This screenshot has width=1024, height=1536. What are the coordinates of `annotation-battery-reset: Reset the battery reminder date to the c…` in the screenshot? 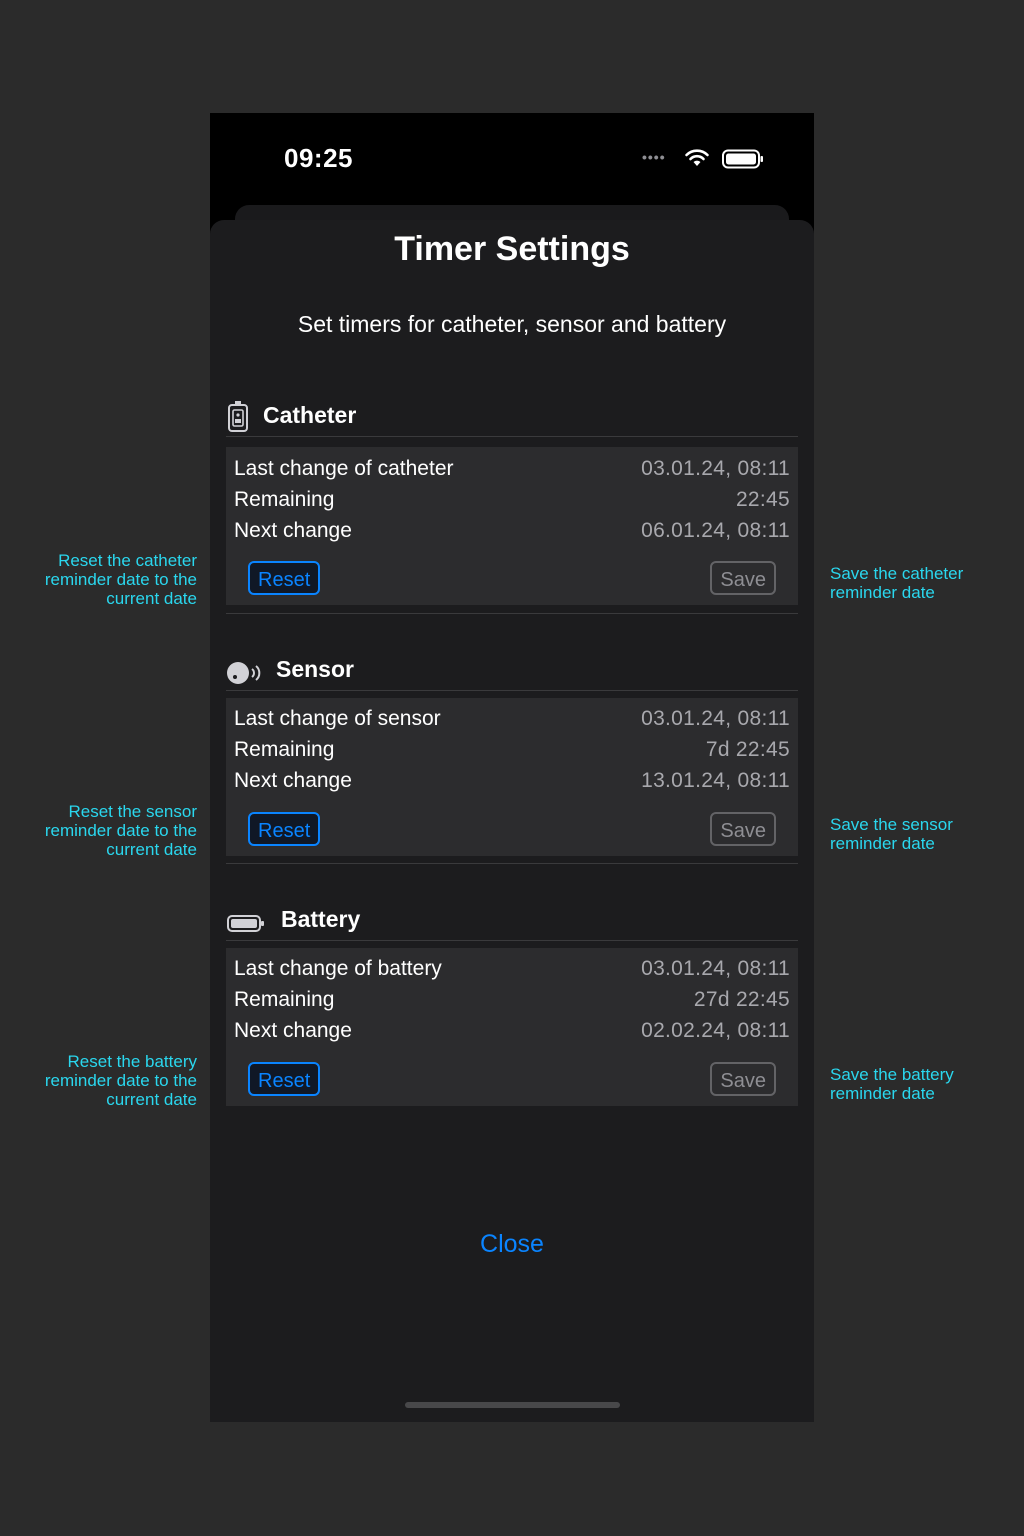 It's located at (98, 1080).